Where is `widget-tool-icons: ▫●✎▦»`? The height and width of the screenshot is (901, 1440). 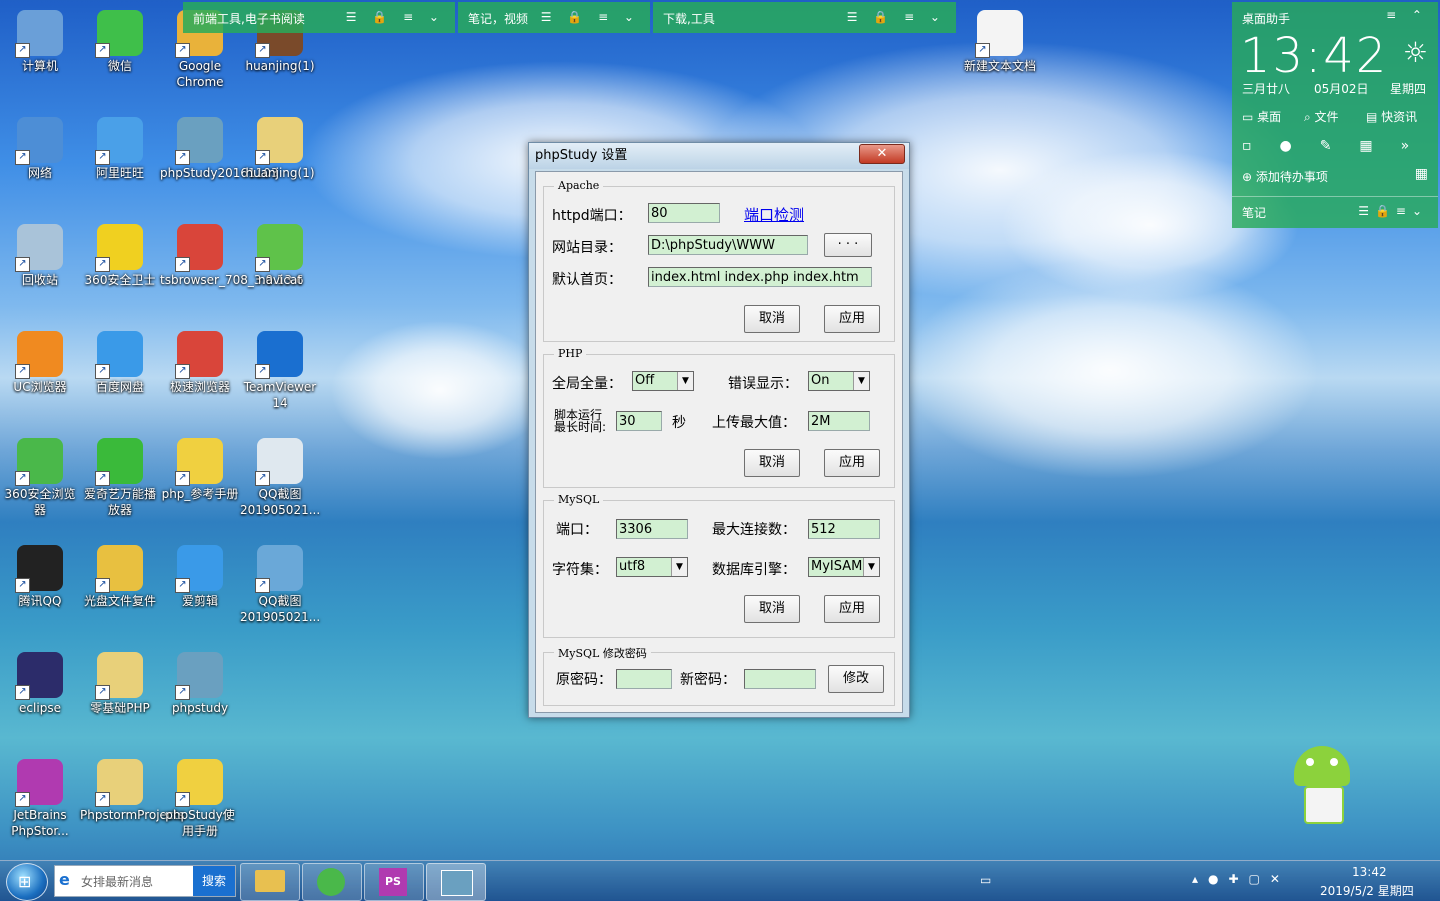 widget-tool-icons: ▫●✎▦» is located at coordinates (1339, 146).